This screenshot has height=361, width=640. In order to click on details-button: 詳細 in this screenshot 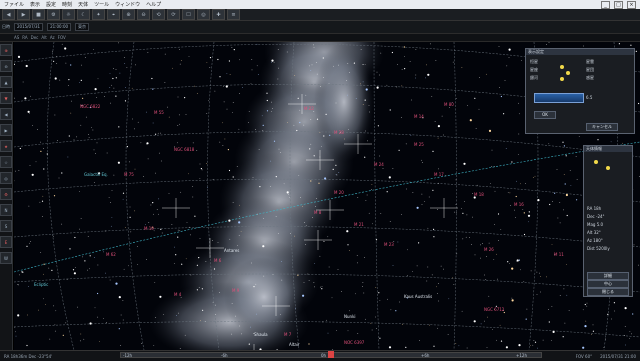, I will do `click(608, 276)`.